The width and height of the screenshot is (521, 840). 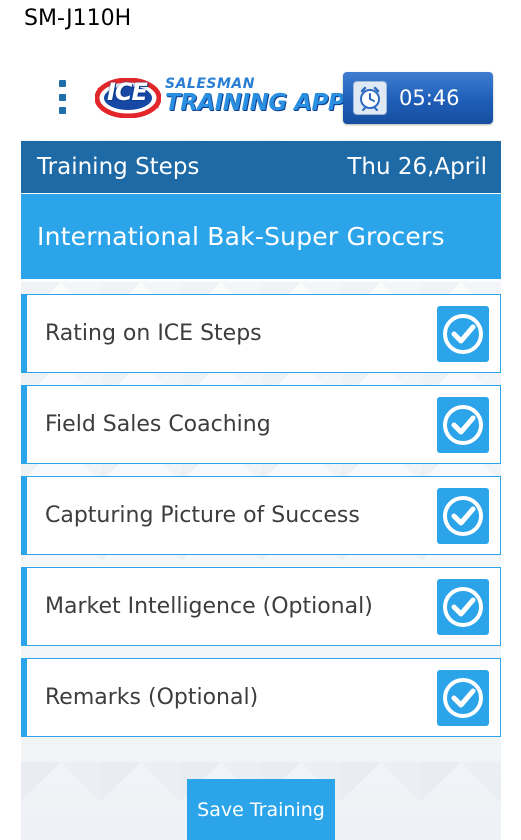 I want to click on step-capturing-picture-of-success: Capturing Picture of Success, so click(x=261, y=515).